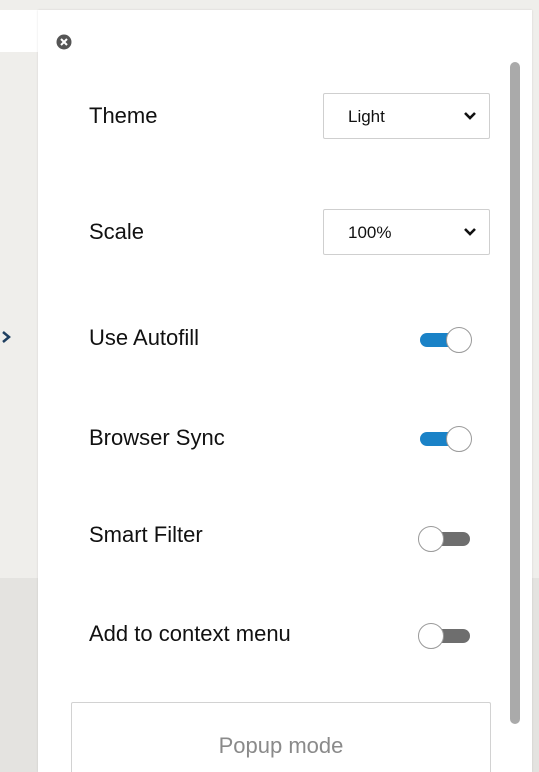 Image resolution: width=539 pixels, height=772 pixels. What do you see at coordinates (445, 539) in the screenshot?
I see `smart-filter-toggle` at bounding box center [445, 539].